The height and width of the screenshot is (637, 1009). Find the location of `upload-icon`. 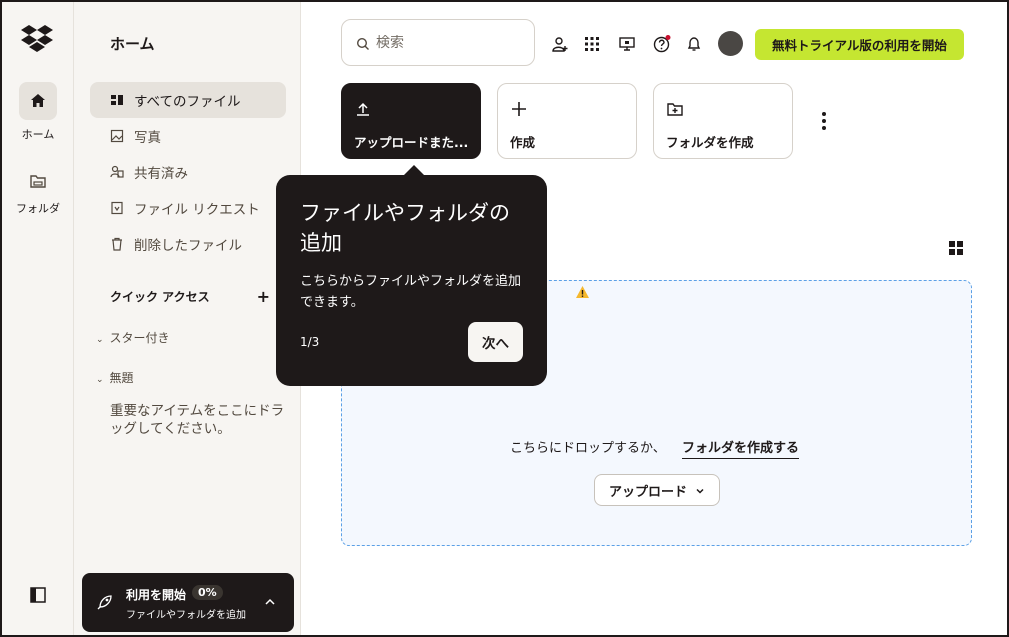

upload-icon is located at coordinates (363, 109).